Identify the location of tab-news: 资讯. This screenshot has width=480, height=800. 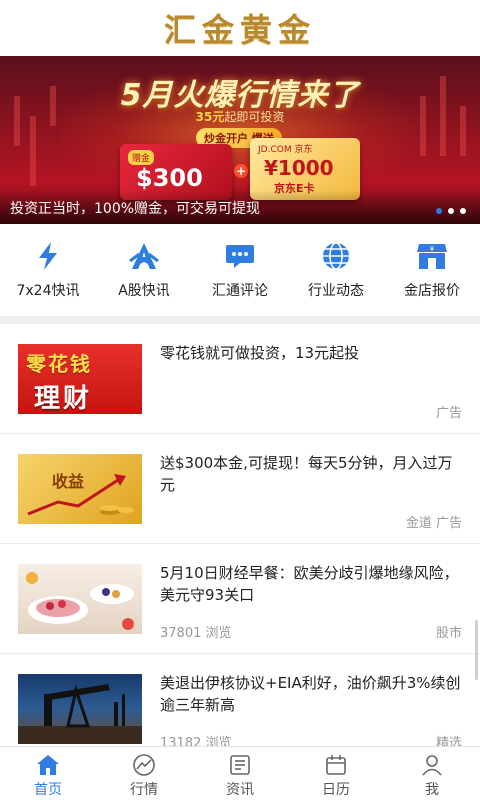
(240, 773).